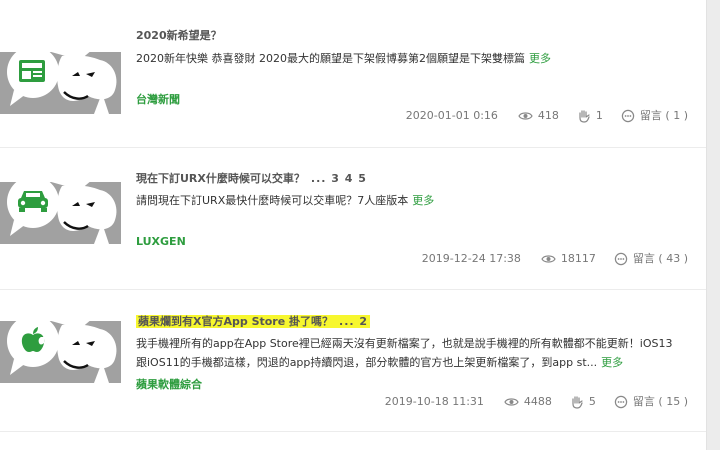 The image size is (720, 450). What do you see at coordinates (713, 225) in the screenshot?
I see `scrollbar-track` at bounding box center [713, 225].